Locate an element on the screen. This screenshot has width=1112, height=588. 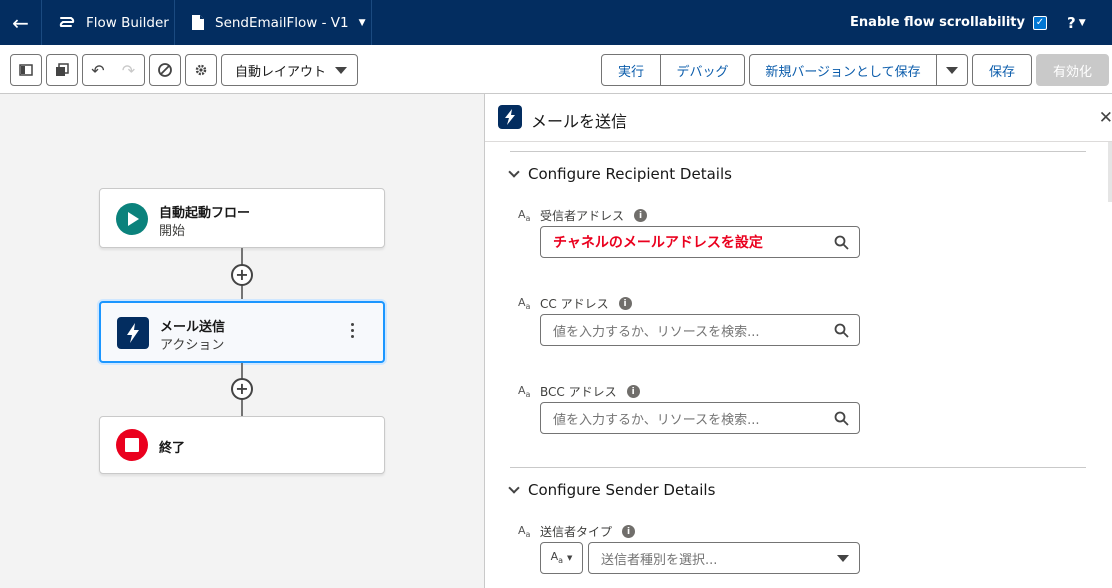
back-button: ← is located at coordinates (21, 22).